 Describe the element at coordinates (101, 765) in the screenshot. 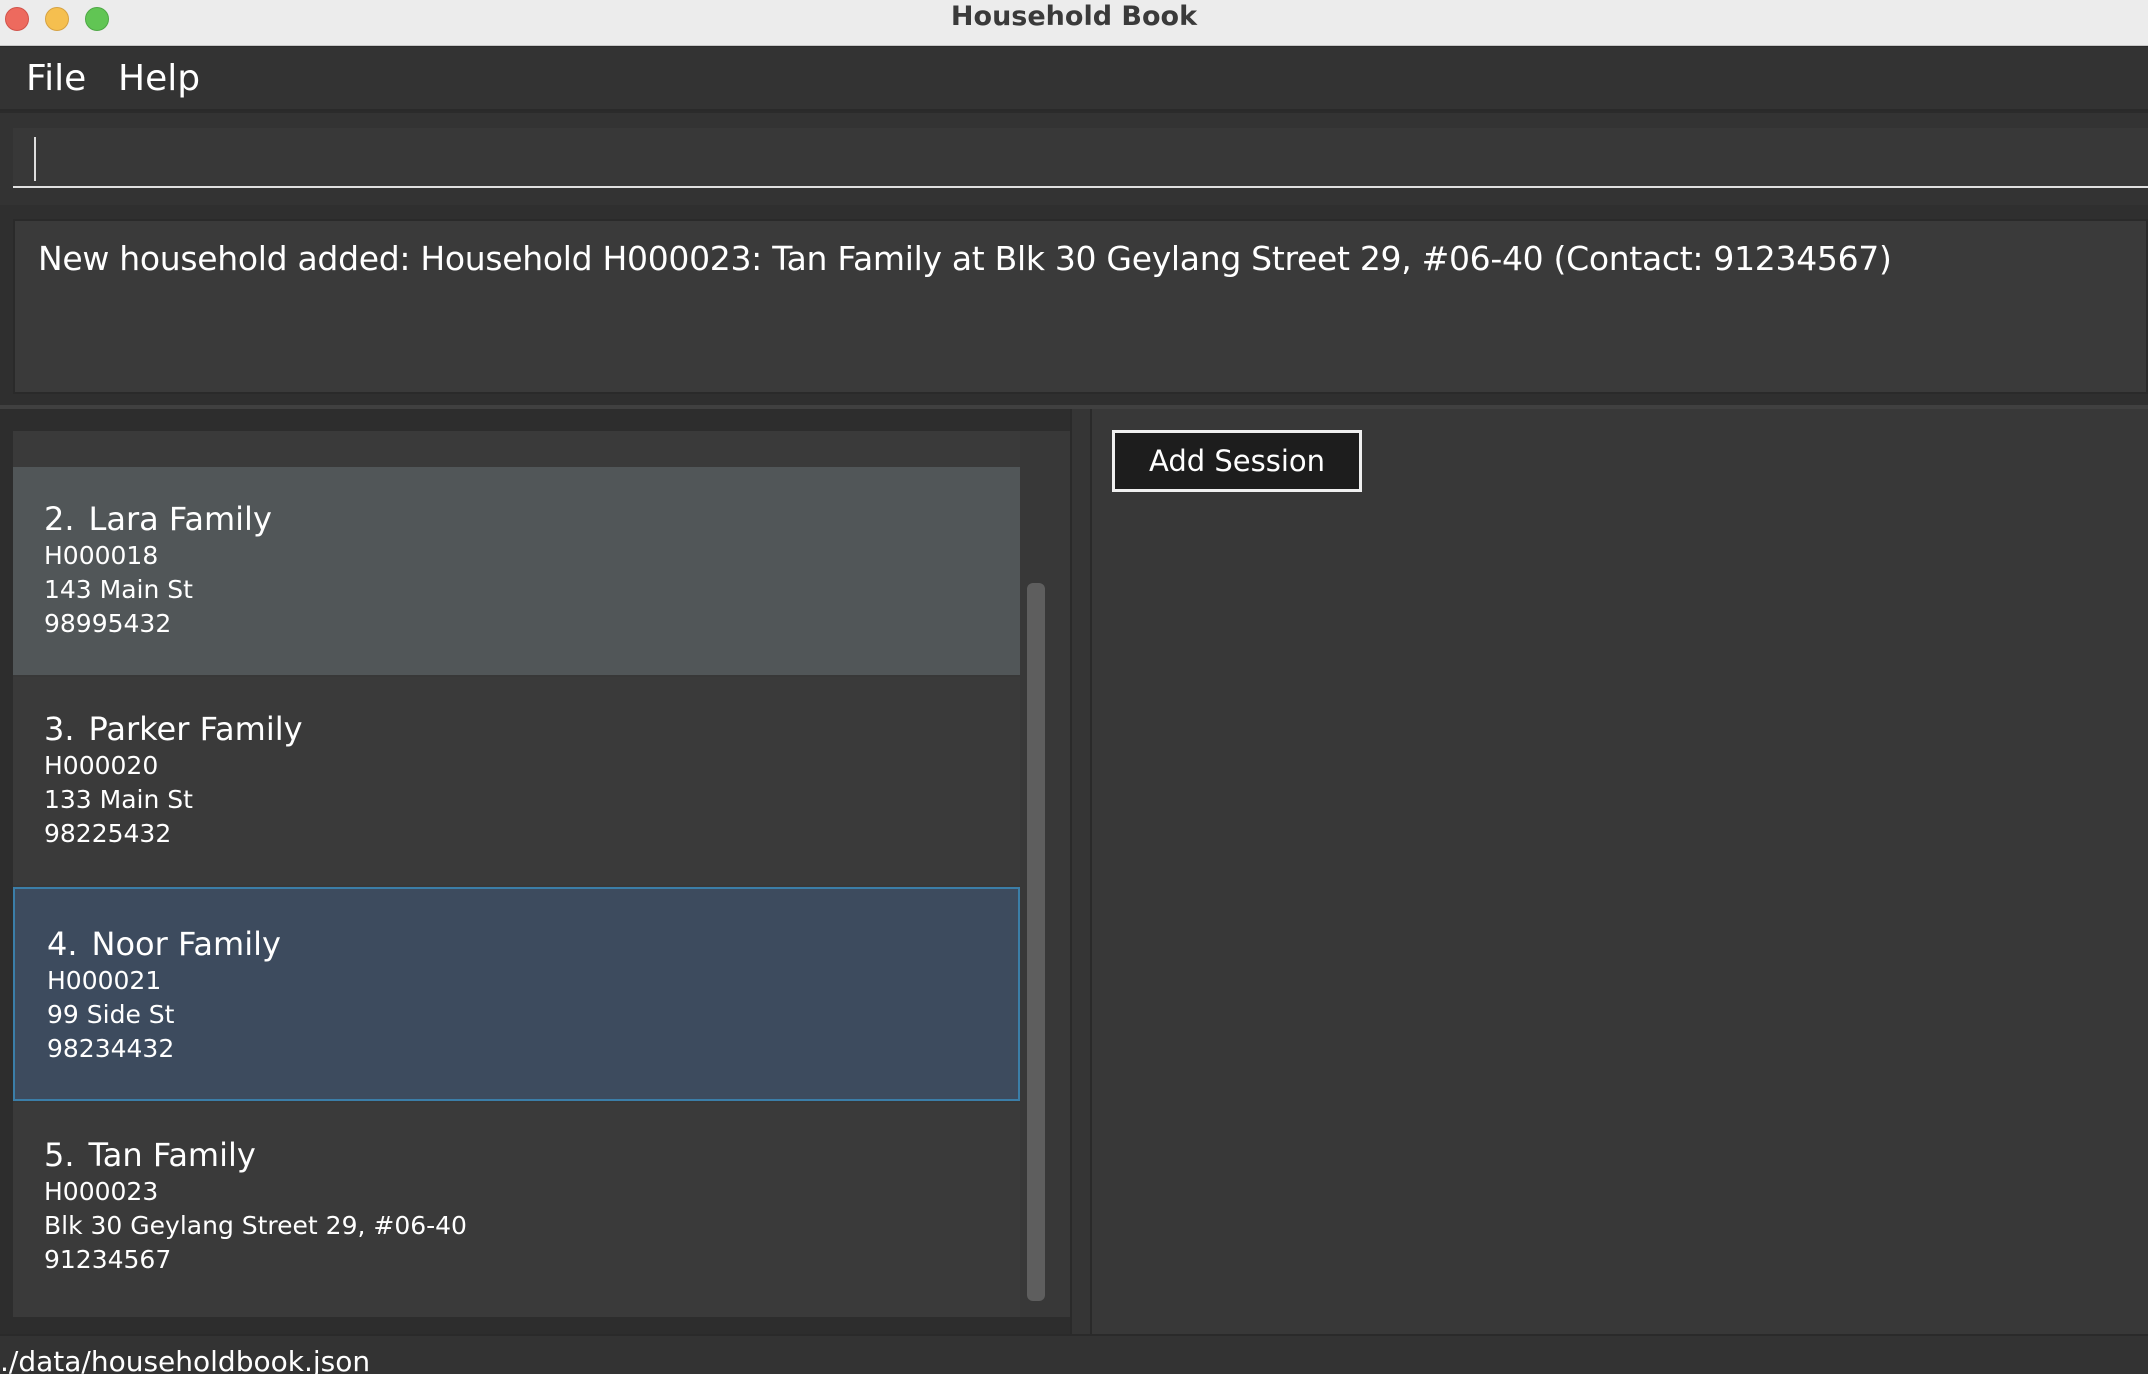

I see `household-id: H000020` at that location.